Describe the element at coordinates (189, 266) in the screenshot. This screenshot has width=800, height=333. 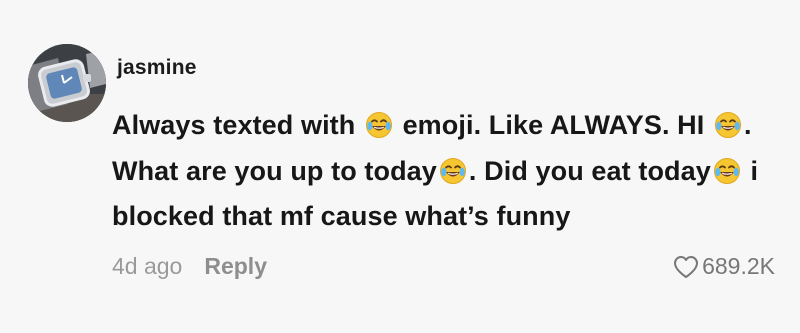
I see `comment-meta: 4d ago Reply` at that location.